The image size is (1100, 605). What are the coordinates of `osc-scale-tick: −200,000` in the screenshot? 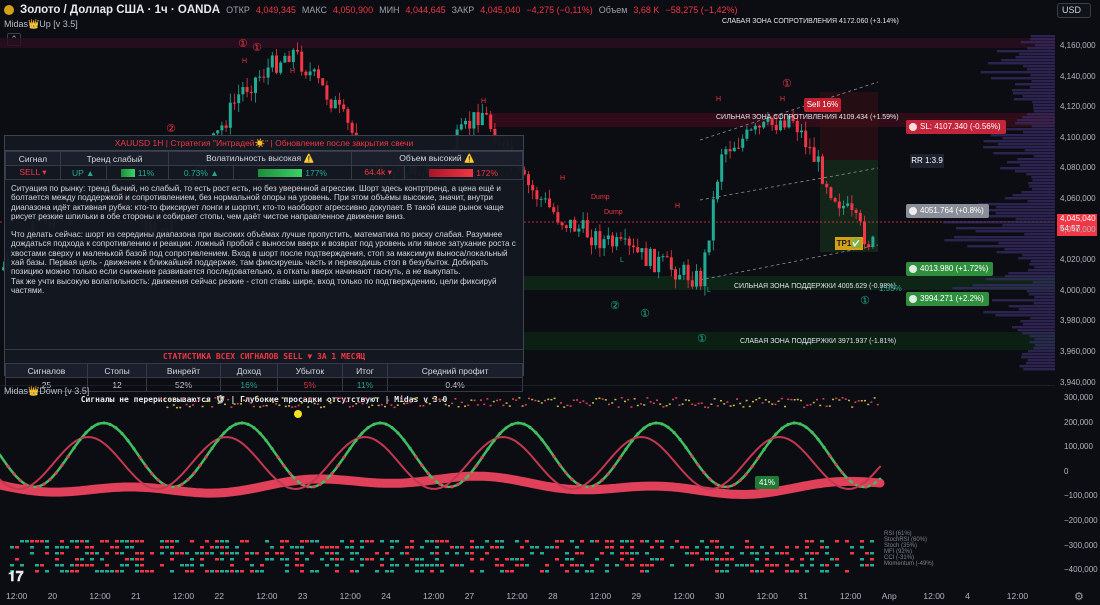 It's located at (1081, 520).